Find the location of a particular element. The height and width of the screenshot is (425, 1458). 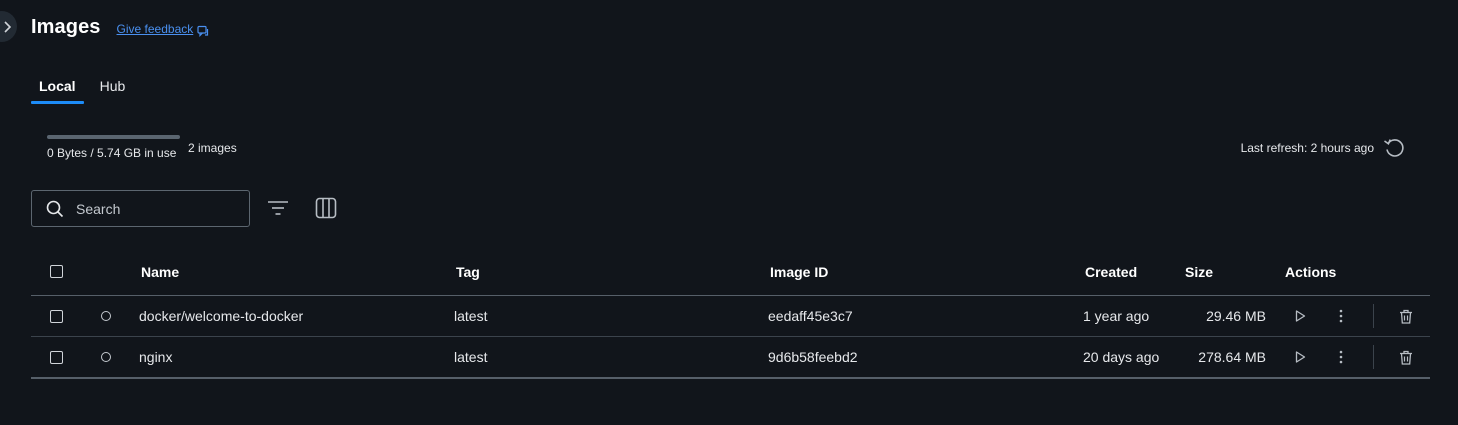

disk-usage-bar is located at coordinates (113, 137).